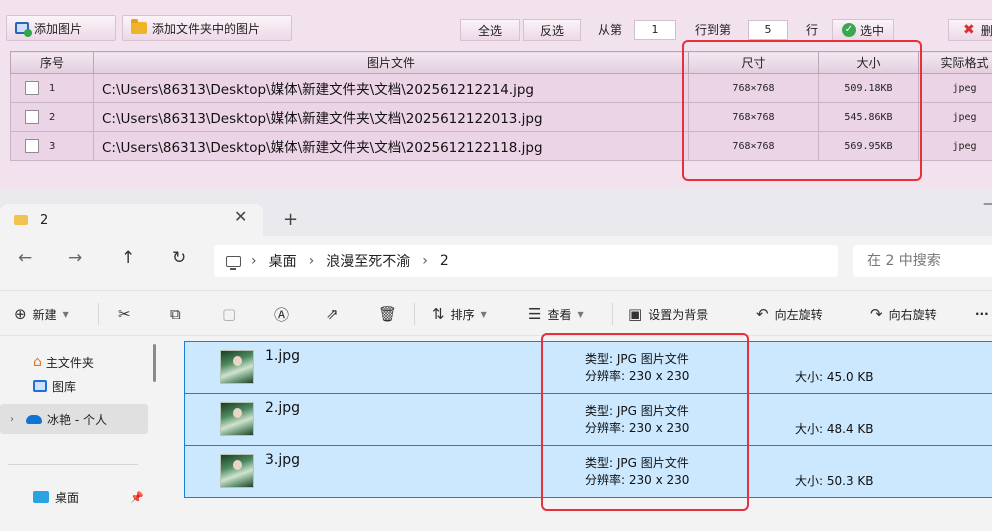 This screenshot has width=992, height=531. What do you see at coordinates (863, 30) in the screenshot?
I see `select-rows-button: ✓ 选中` at bounding box center [863, 30].